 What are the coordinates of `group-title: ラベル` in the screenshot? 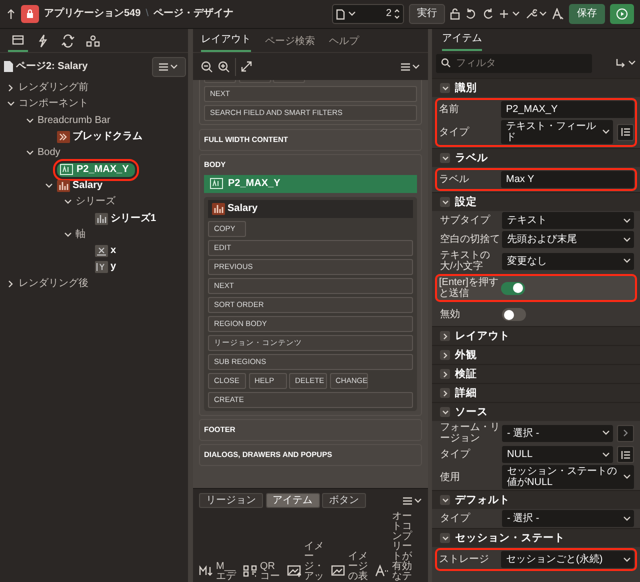 It's located at (471, 158).